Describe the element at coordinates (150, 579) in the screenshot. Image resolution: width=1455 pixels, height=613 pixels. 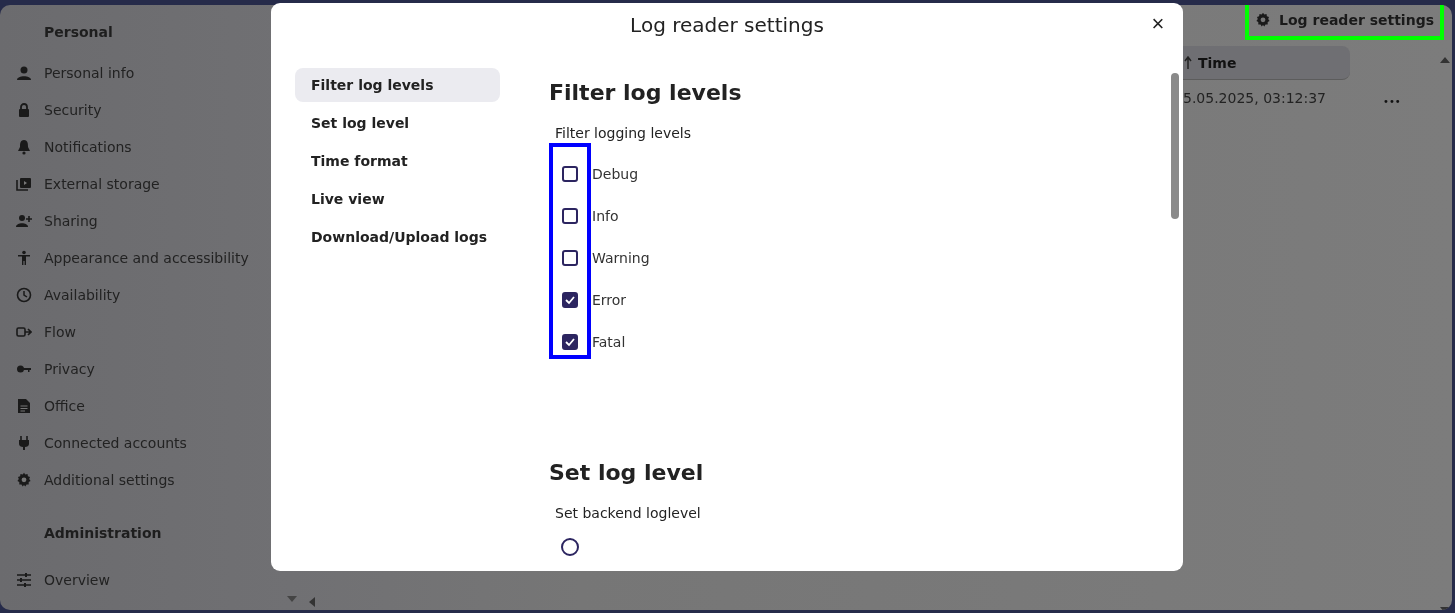
I see `sidebar-item: Overview` at that location.